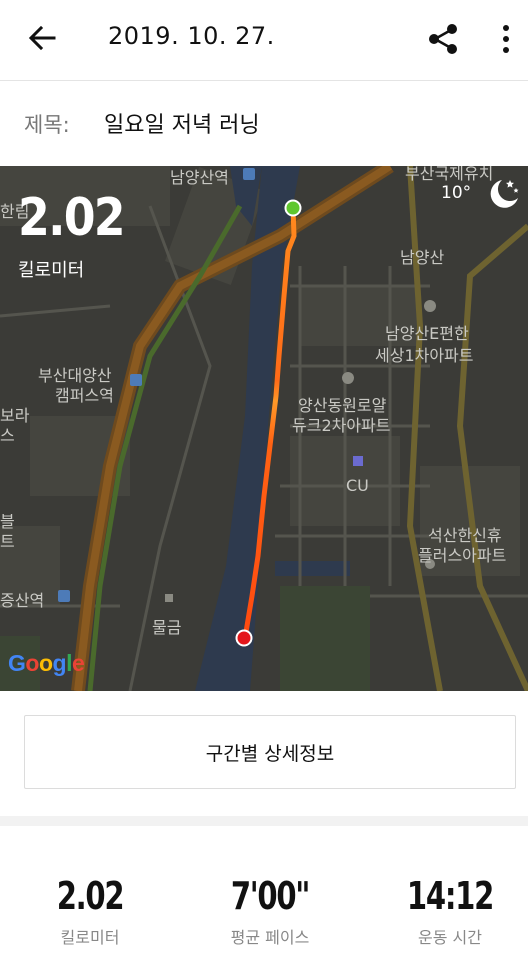 Image resolution: width=528 pixels, height=963 pixels. Describe the element at coordinates (443, 39) in the screenshot. I see `share-icon` at that location.